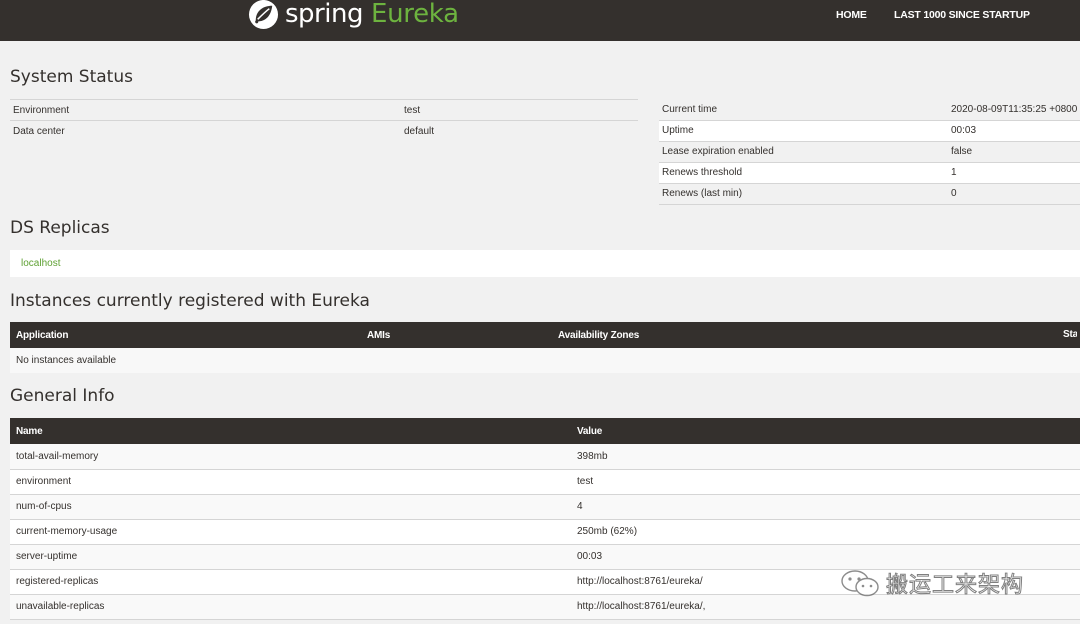 The height and width of the screenshot is (633, 1080). Describe the element at coordinates (60, 606) in the screenshot. I see `info-name: unavailable-replicas` at that location.